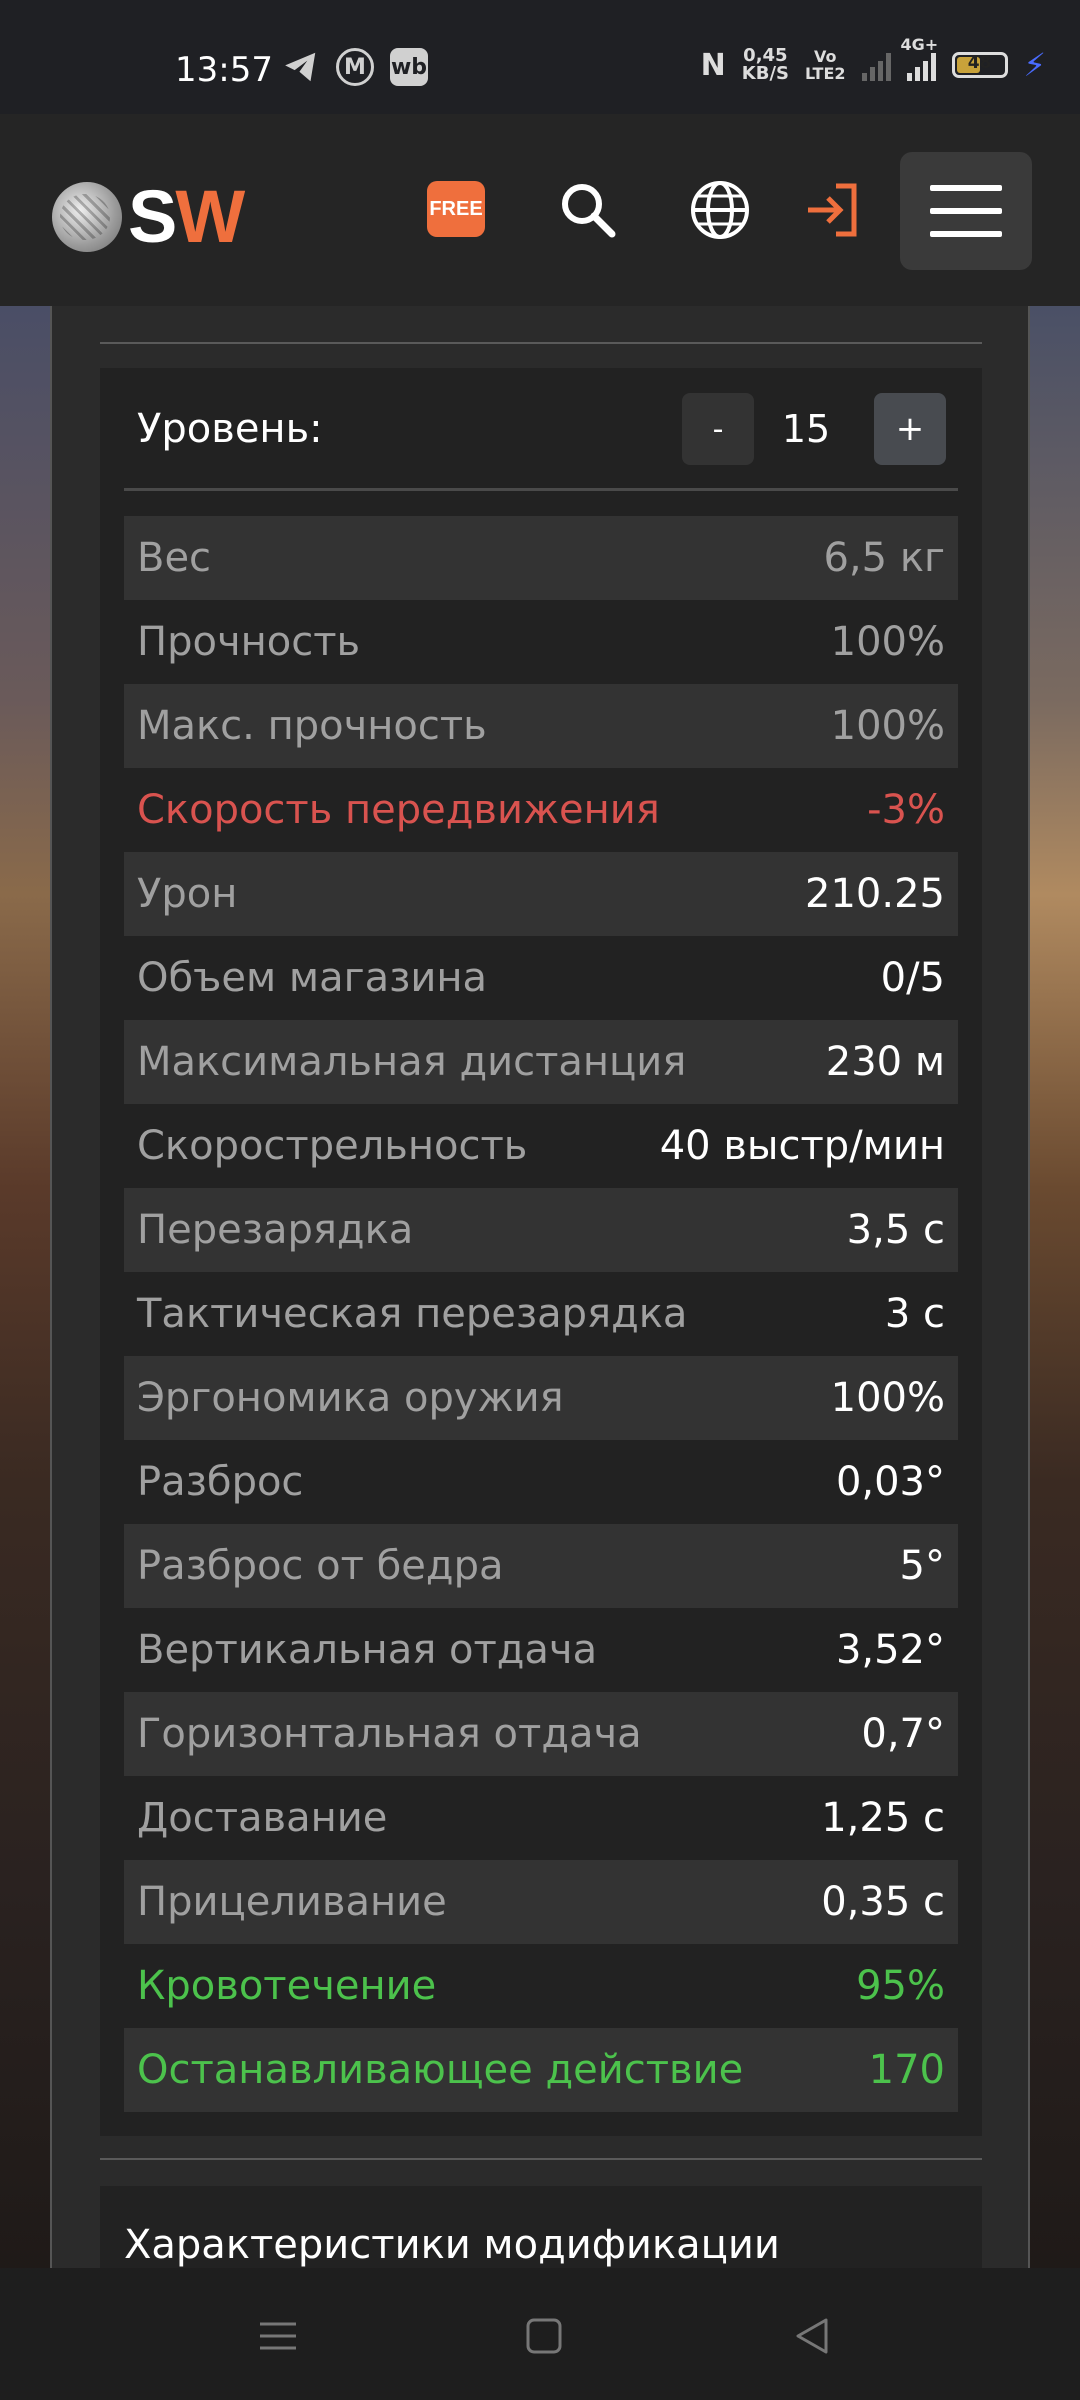 The width and height of the screenshot is (1080, 2400). What do you see at coordinates (541, 642) in the screenshot?
I see `stat-row: Прочность 100%` at bounding box center [541, 642].